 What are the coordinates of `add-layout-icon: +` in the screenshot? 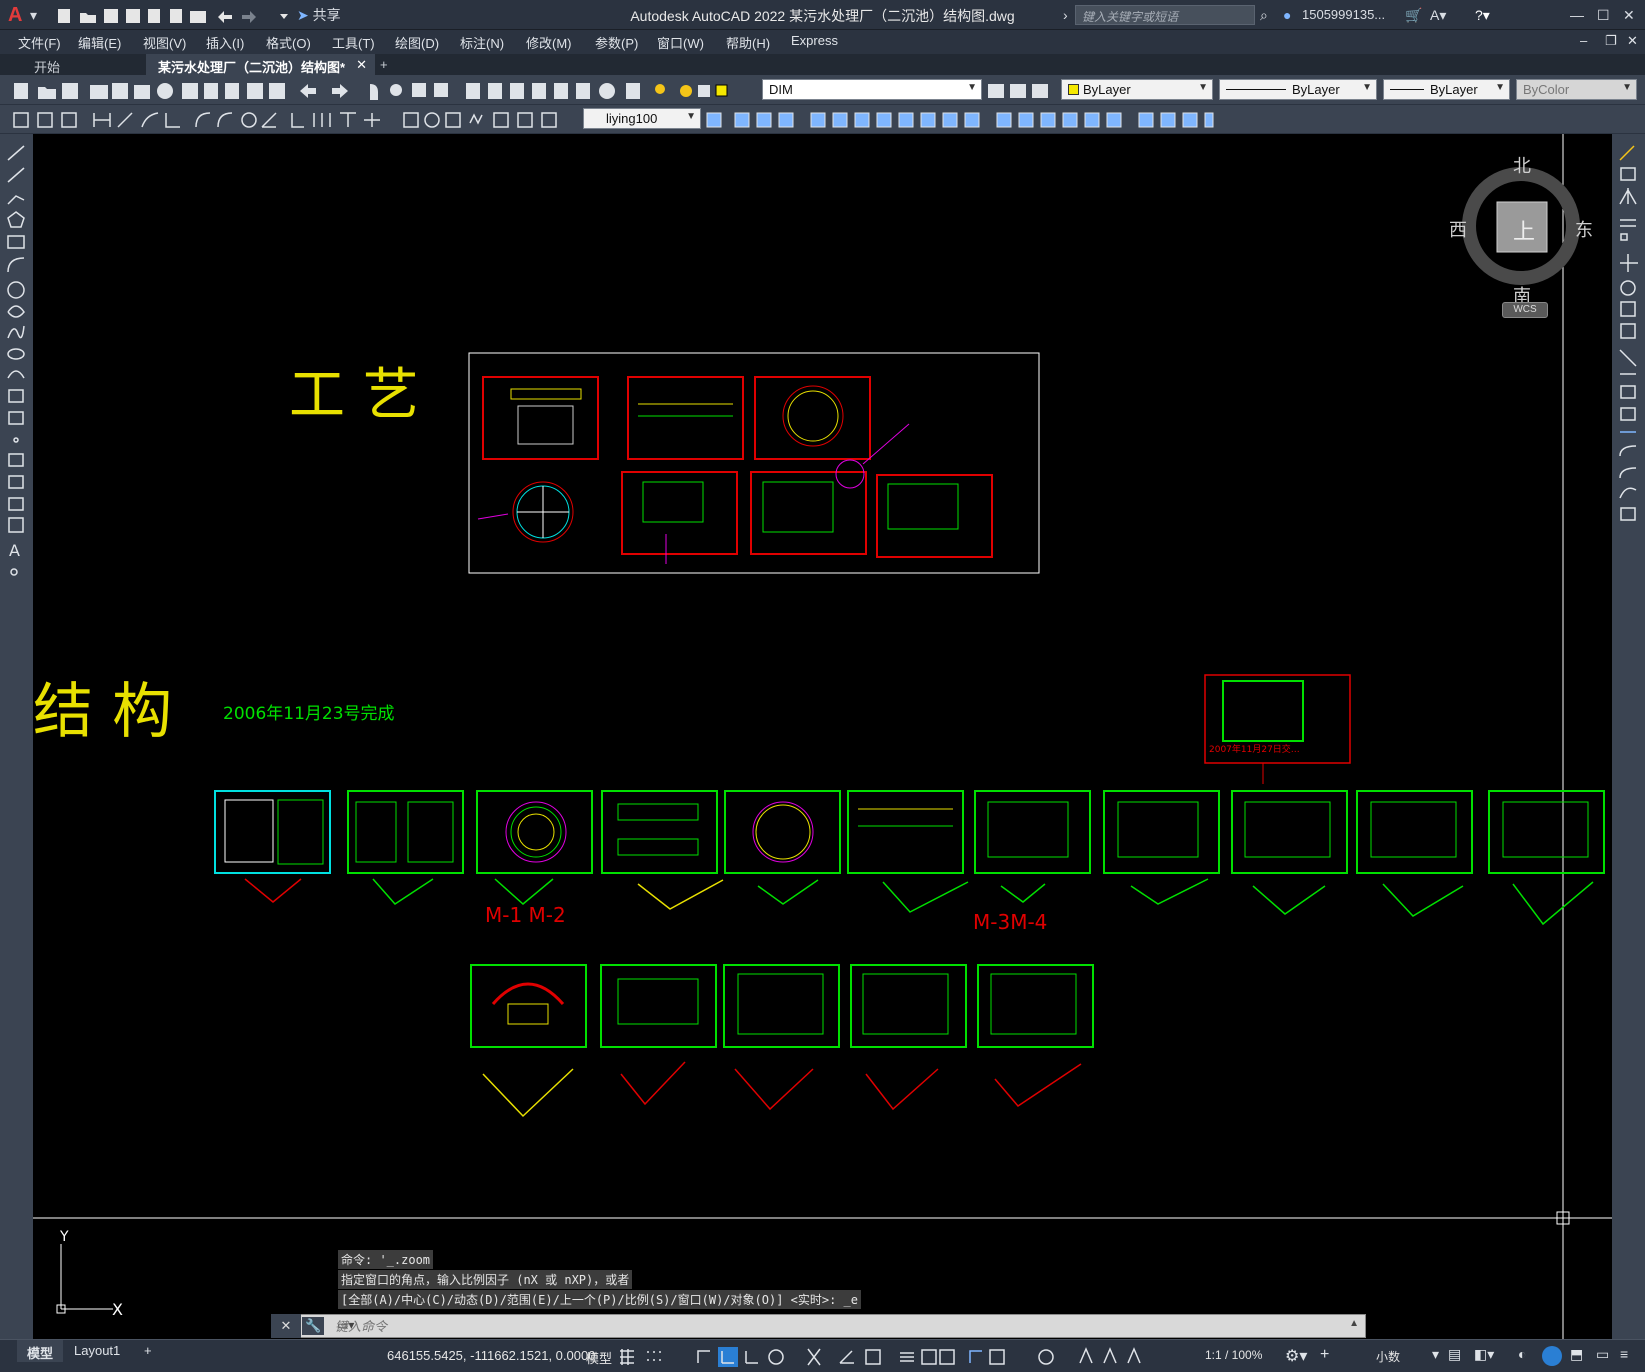 It's located at (148, 1351).